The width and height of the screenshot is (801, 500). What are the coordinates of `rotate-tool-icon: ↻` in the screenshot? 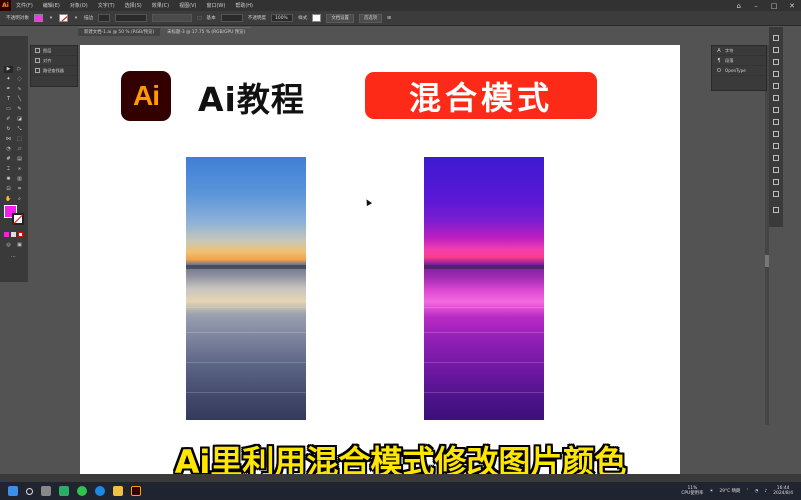 It's located at (8, 129).